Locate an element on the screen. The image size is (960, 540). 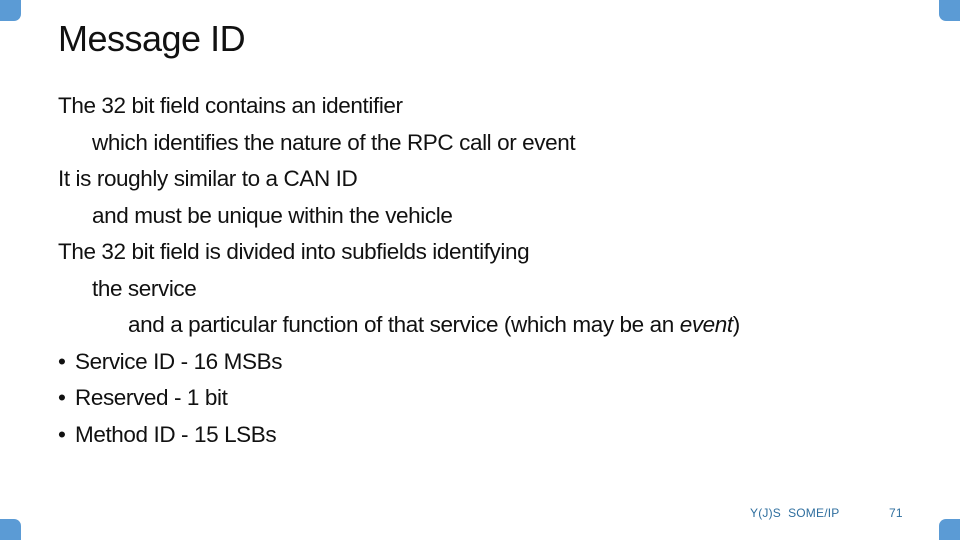
corner-decoration-bottom-right is located at coordinates (949, 529).